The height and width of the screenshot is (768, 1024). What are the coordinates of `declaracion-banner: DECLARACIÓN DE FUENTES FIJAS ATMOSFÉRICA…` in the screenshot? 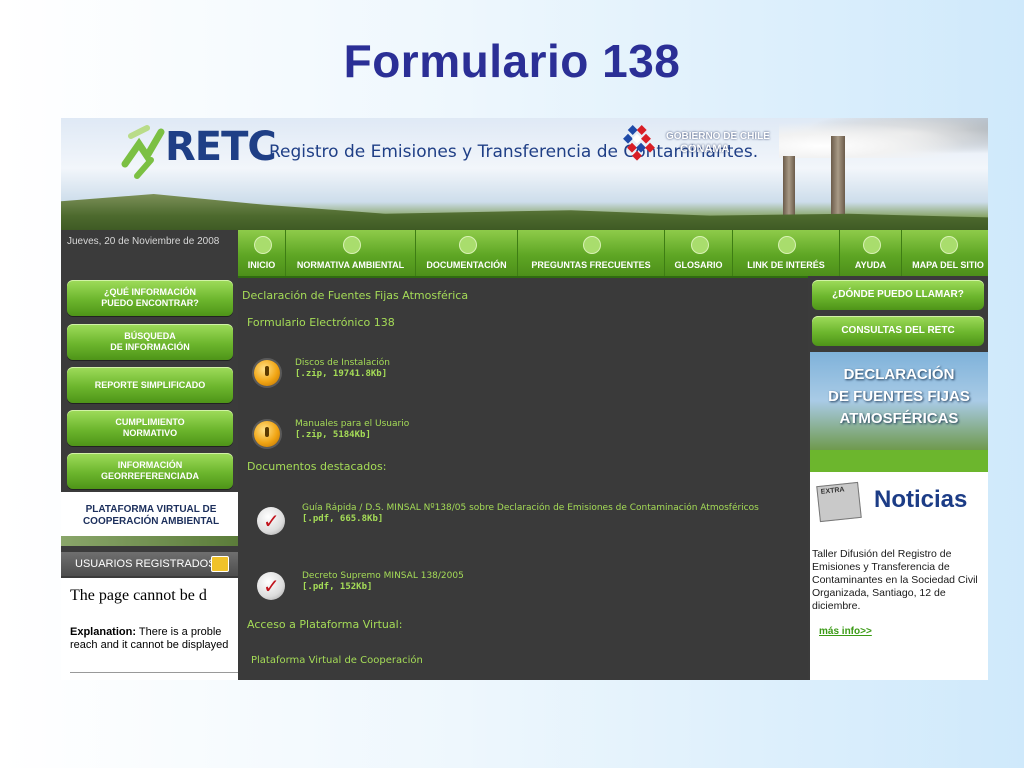 It's located at (899, 401).